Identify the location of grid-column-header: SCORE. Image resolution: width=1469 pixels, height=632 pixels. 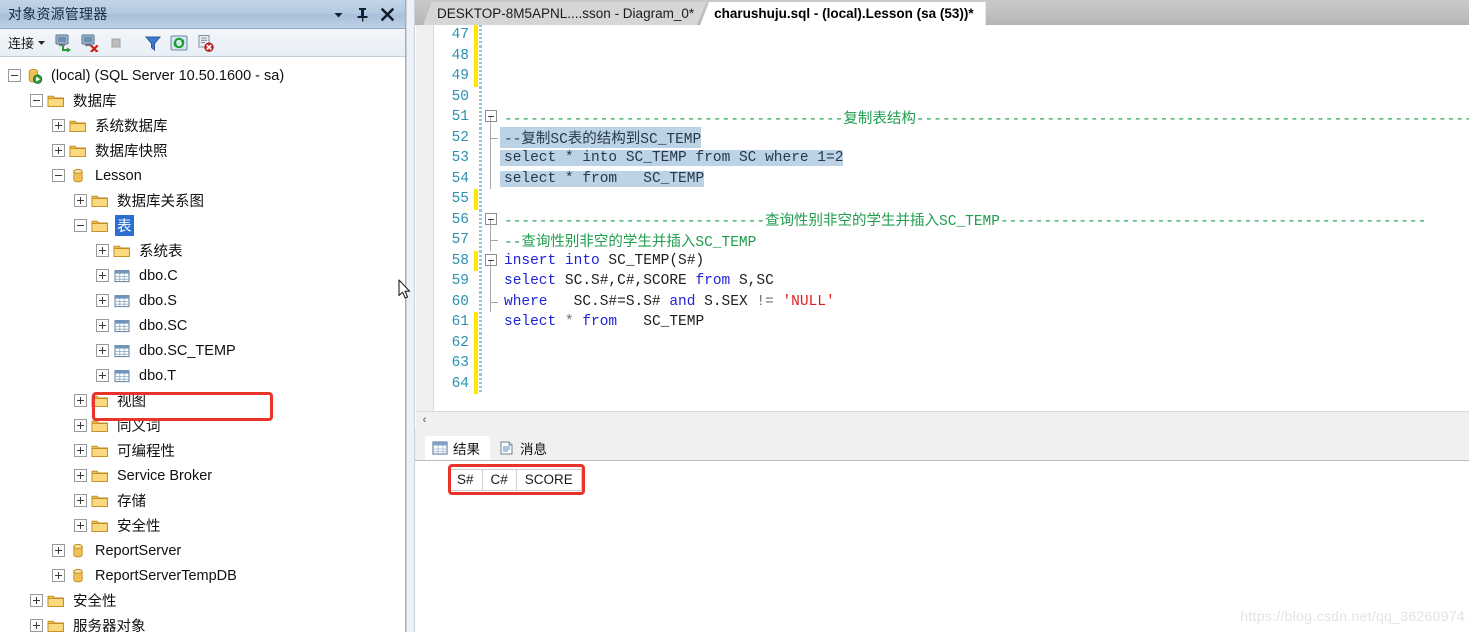
(548, 480).